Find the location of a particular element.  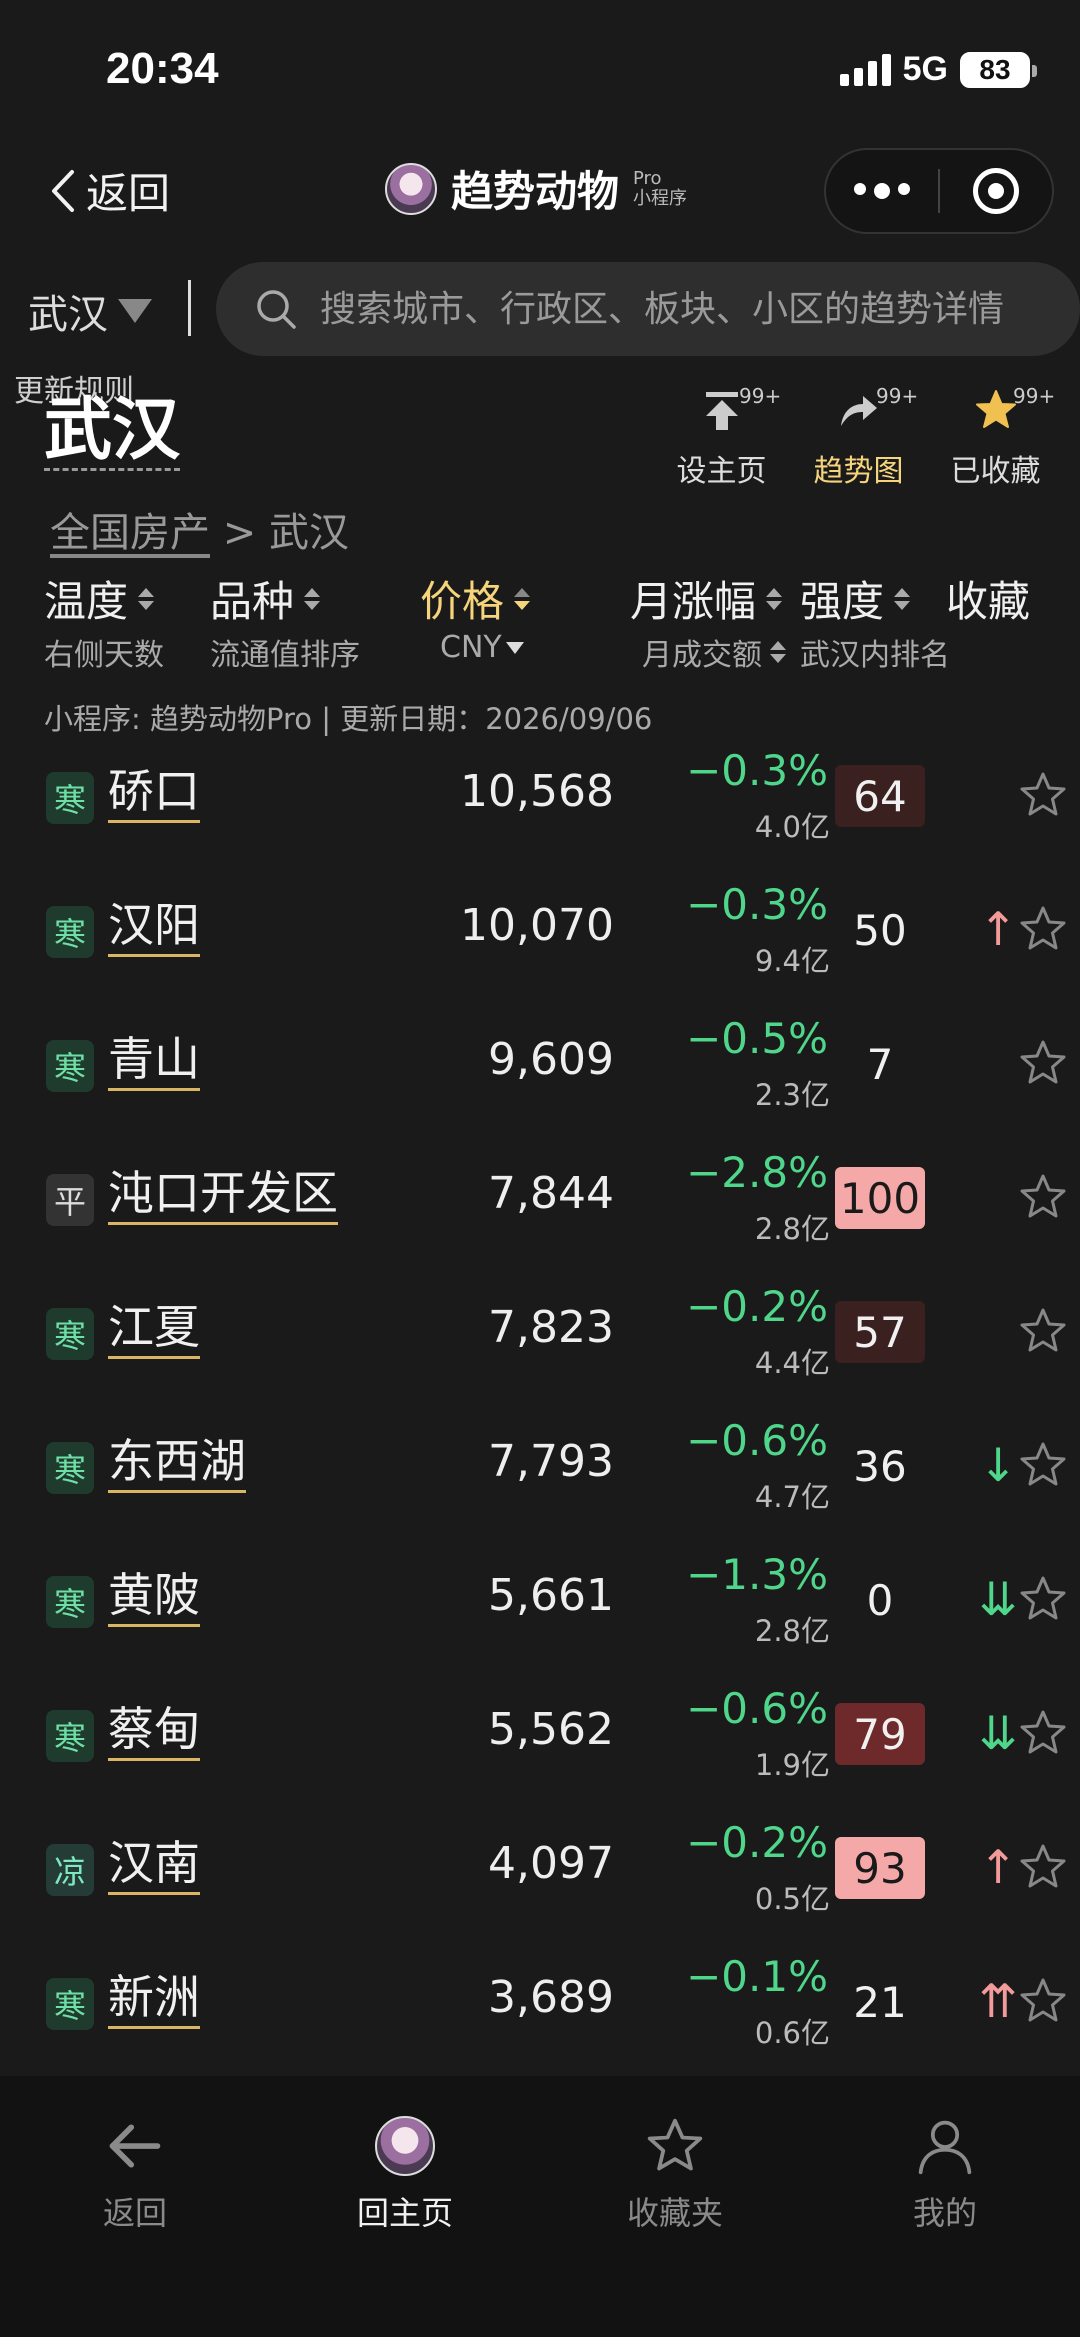

table-row: 凉 汉南 4,097 −0.2% 0.5亿 93 ↑ is located at coordinates (540, 1888).